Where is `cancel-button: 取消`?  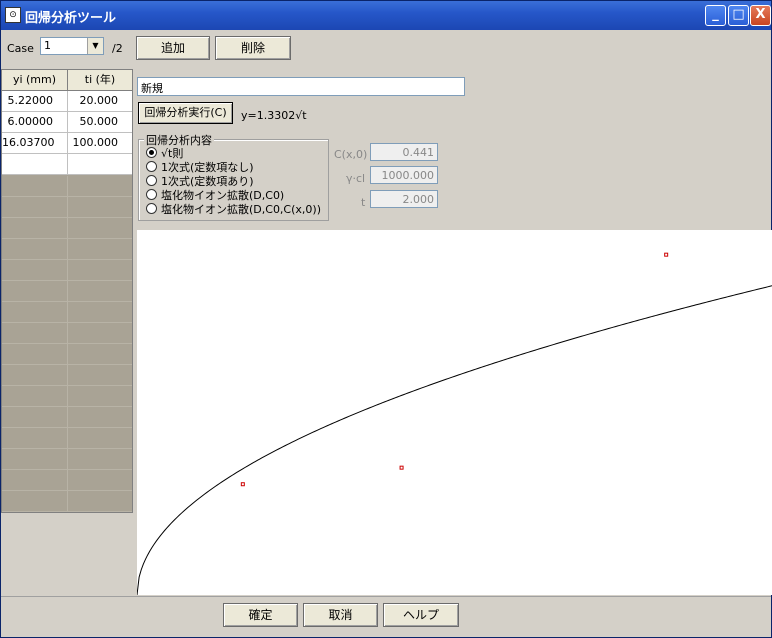
cancel-button: 取消 is located at coordinates (340, 615).